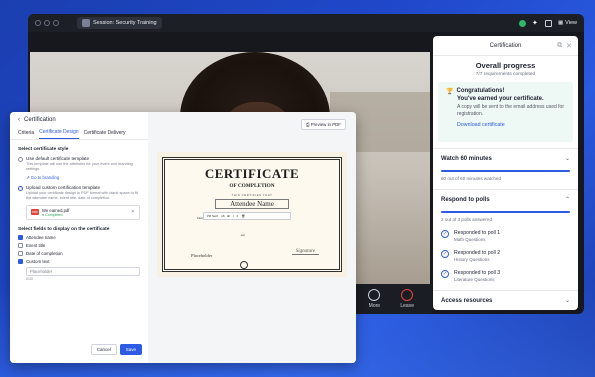  What do you see at coordinates (58, 158) in the screenshot?
I see `option-title: Use default certificate template` at bounding box center [58, 158].